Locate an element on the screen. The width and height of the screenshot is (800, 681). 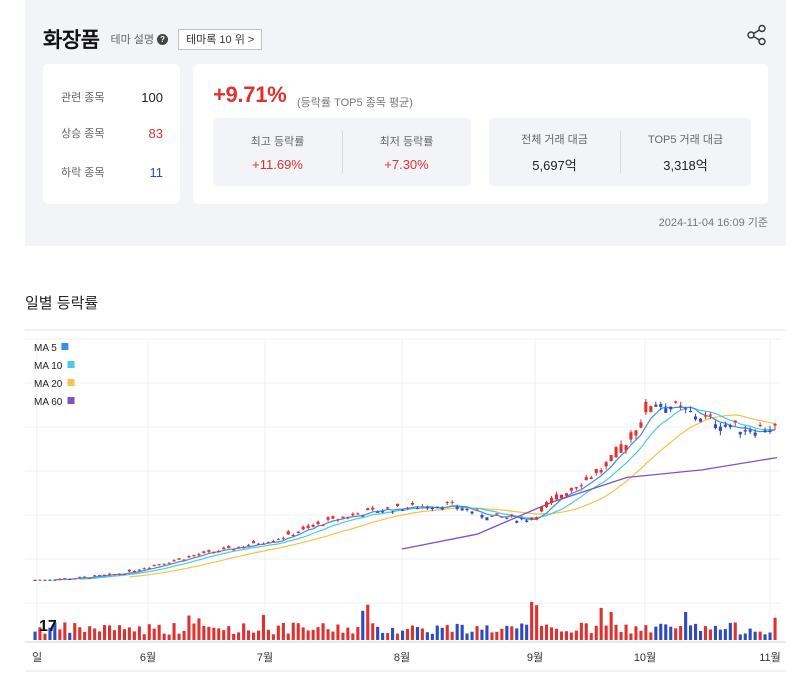
title-row: 화장품 테마 설명 ? 테마록 10 위 > is located at coordinates (153, 39).